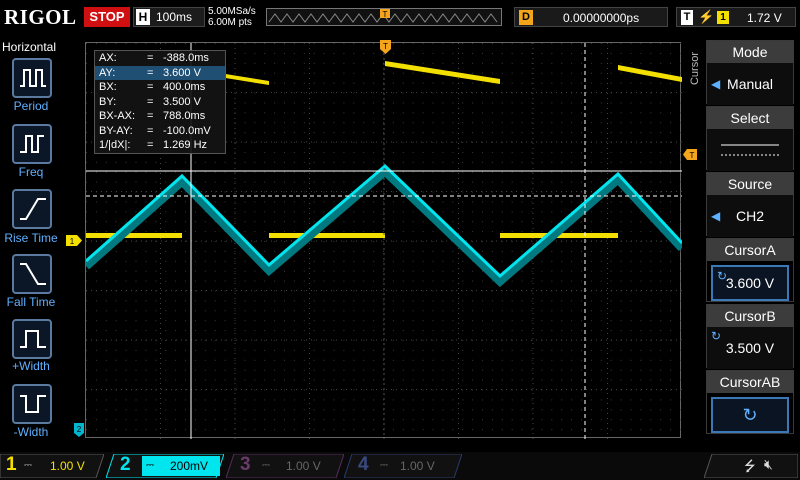 The width and height of the screenshot is (800, 480). Describe the element at coordinates (160, 72) in the screenshot. I see `readout-row-ay: AY: = 3.600 V` at that location.